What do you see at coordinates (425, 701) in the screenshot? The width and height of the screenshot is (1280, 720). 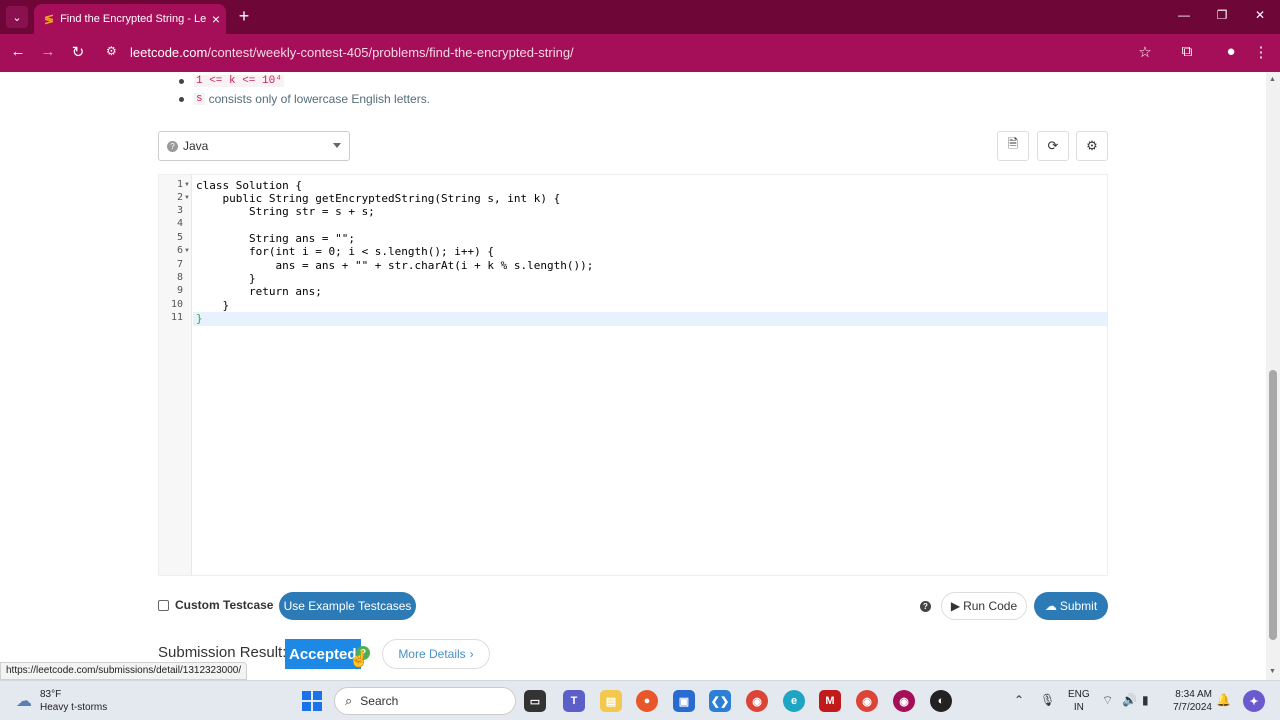 I see `taskbar-search-input: ⌕ Search` at bounding box center [425, 701].